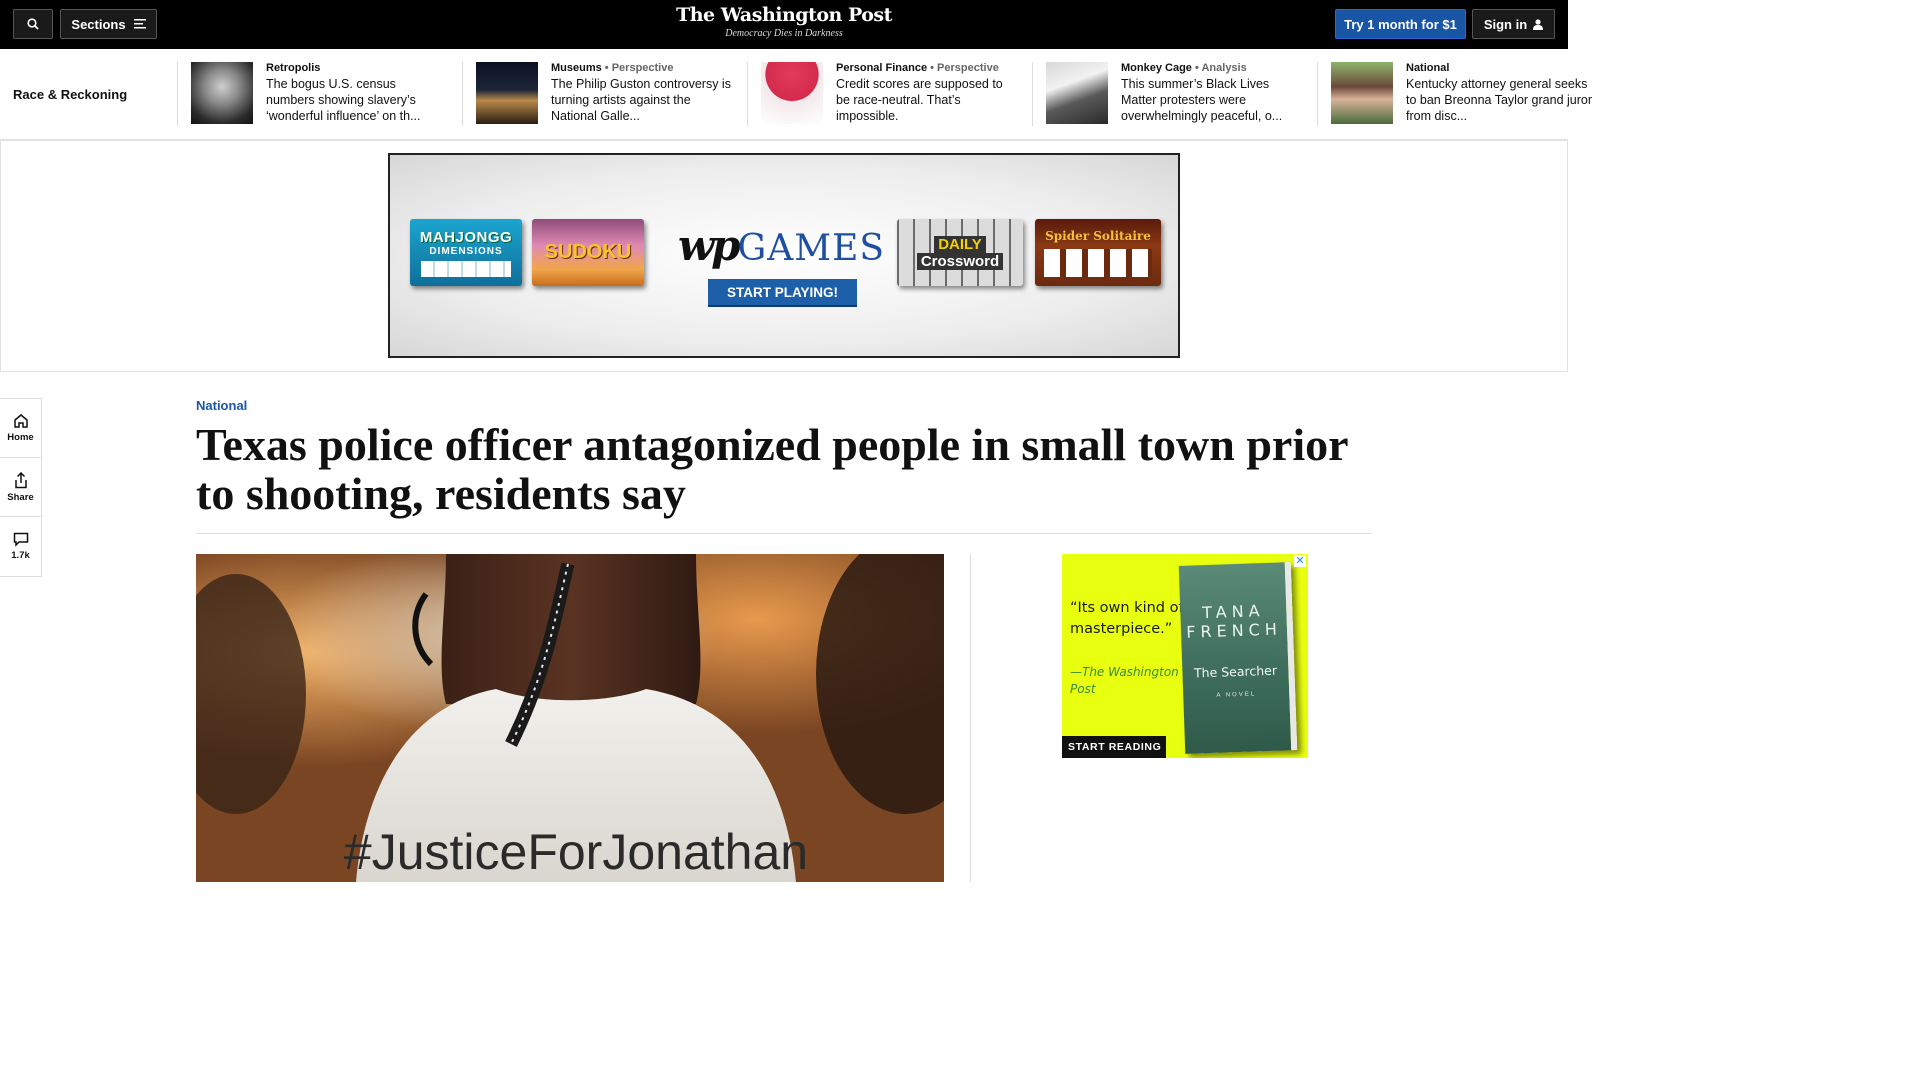 Image resolution: width=1920 pixels, height=1080 pixels. What do you see at coordinates (20, 497) in the screenshot?
I see `share-label: Share` at bounding box center [20, 497].